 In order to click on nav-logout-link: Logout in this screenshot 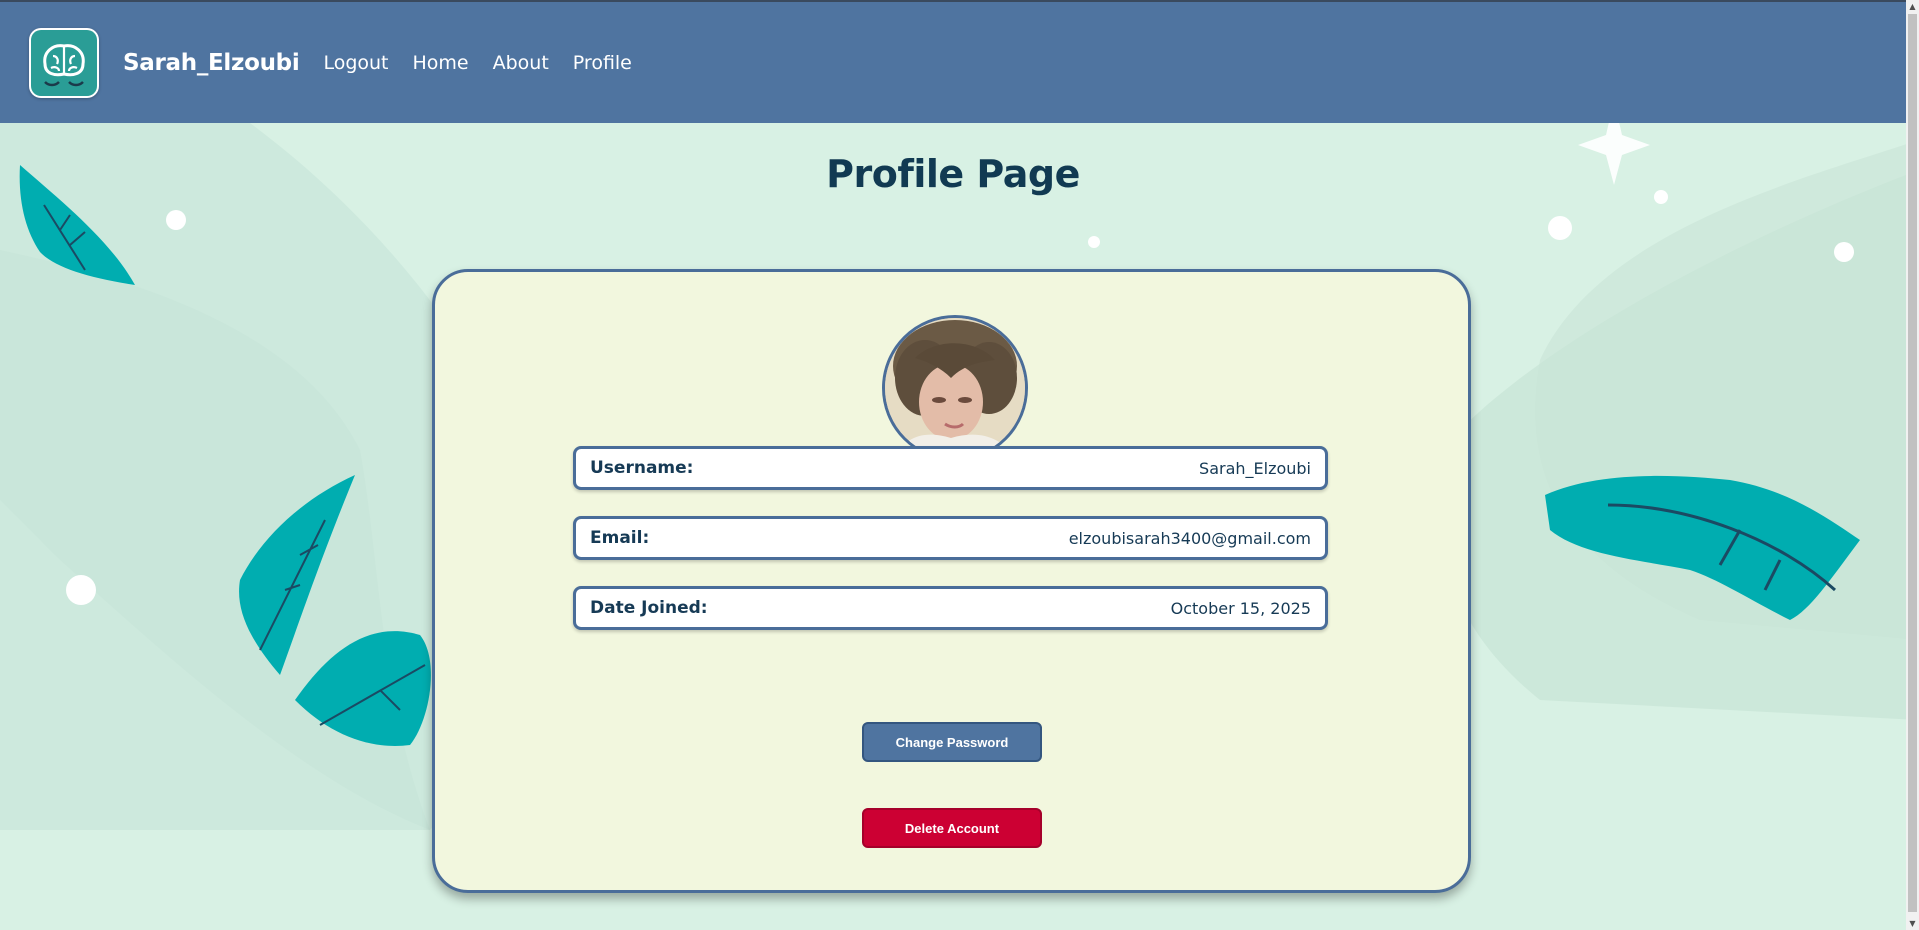, I will do `click(355, 63)`.